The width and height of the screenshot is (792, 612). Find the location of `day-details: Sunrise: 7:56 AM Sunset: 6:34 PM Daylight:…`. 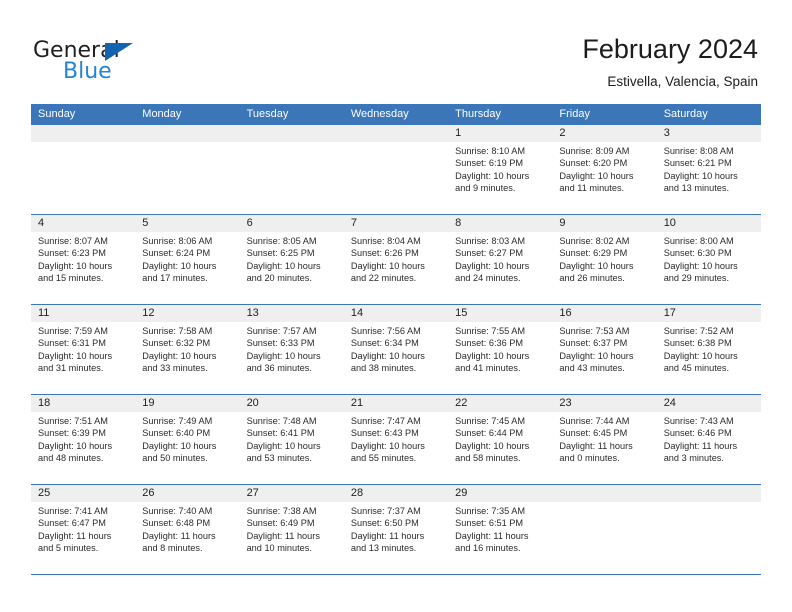

day-details: Sunrise: 7:56 AM Sunset: 6:34 PM Daylight:… is located at coordinates (396, 348).